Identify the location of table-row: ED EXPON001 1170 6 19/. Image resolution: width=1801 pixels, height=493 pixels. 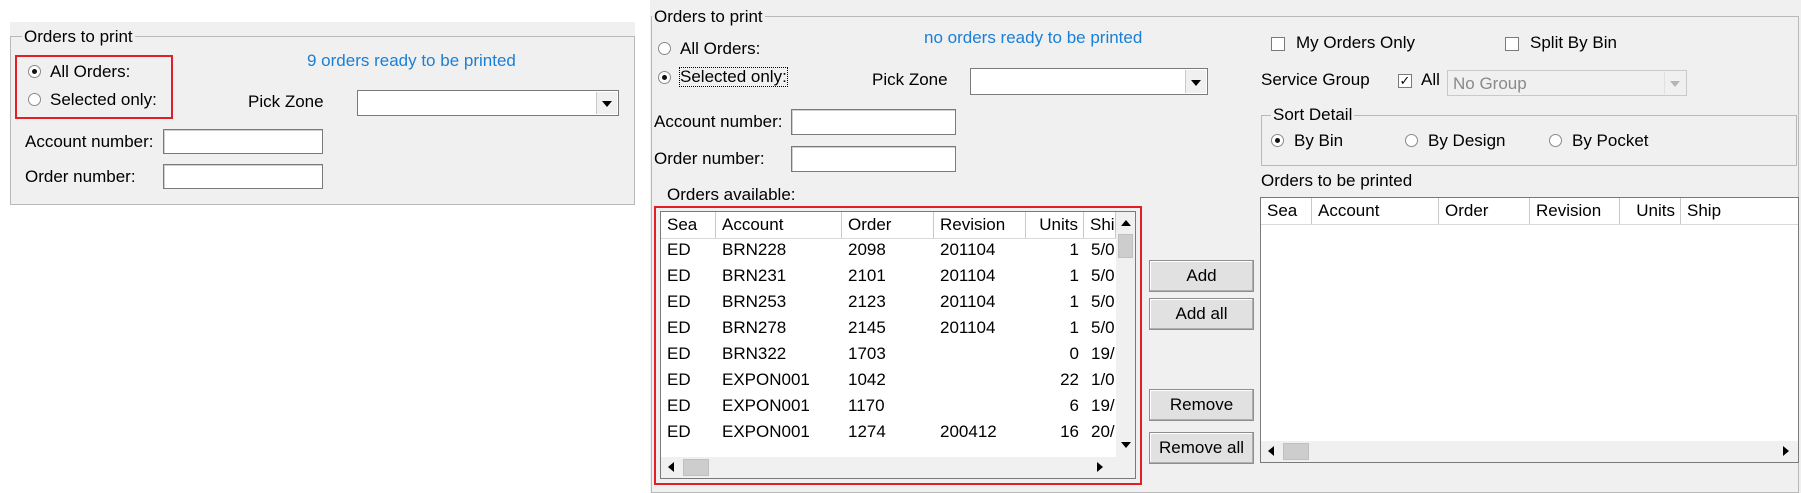
(888, 406).